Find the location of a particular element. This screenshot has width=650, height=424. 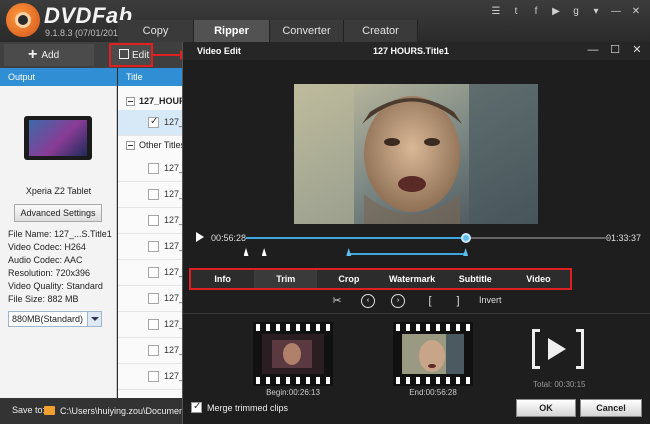

add-button: + Add is located at coordinates (49, 55).